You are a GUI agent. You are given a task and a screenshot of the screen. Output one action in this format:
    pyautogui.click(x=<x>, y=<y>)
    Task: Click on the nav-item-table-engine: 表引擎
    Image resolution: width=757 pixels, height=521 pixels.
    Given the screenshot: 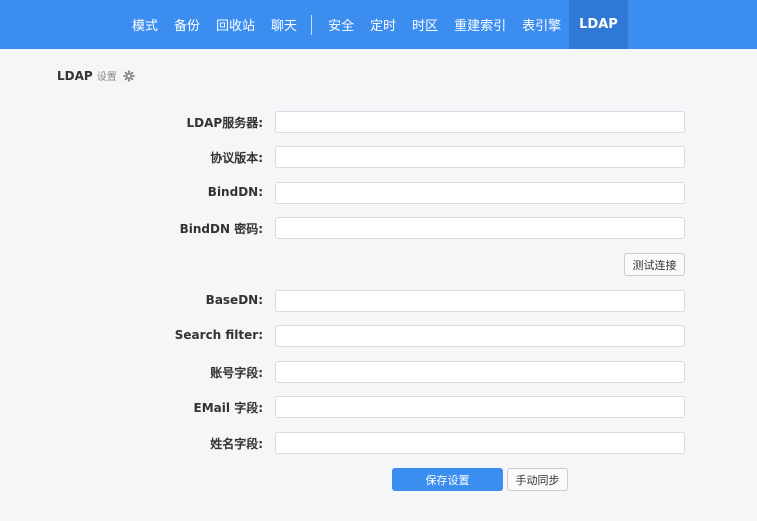 What is the action you would take?
    pyautogui.click(x=541, y=24)
    